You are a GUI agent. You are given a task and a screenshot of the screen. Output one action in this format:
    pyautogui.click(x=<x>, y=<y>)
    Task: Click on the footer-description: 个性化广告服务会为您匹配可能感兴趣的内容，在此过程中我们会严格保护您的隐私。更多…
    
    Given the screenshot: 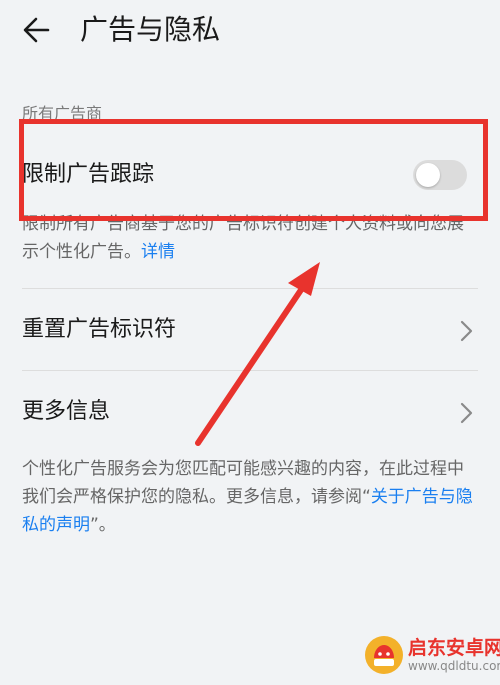 What is the action you would take?
    pyautogui.click(x=250, y=497)
    